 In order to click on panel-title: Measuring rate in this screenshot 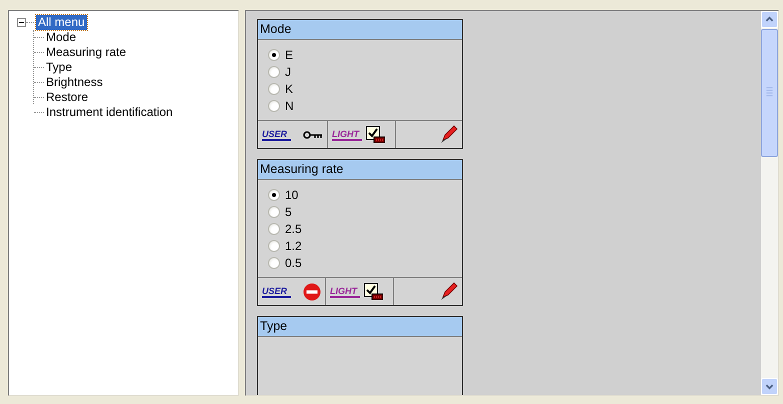, I will do `click(360, 170)`.